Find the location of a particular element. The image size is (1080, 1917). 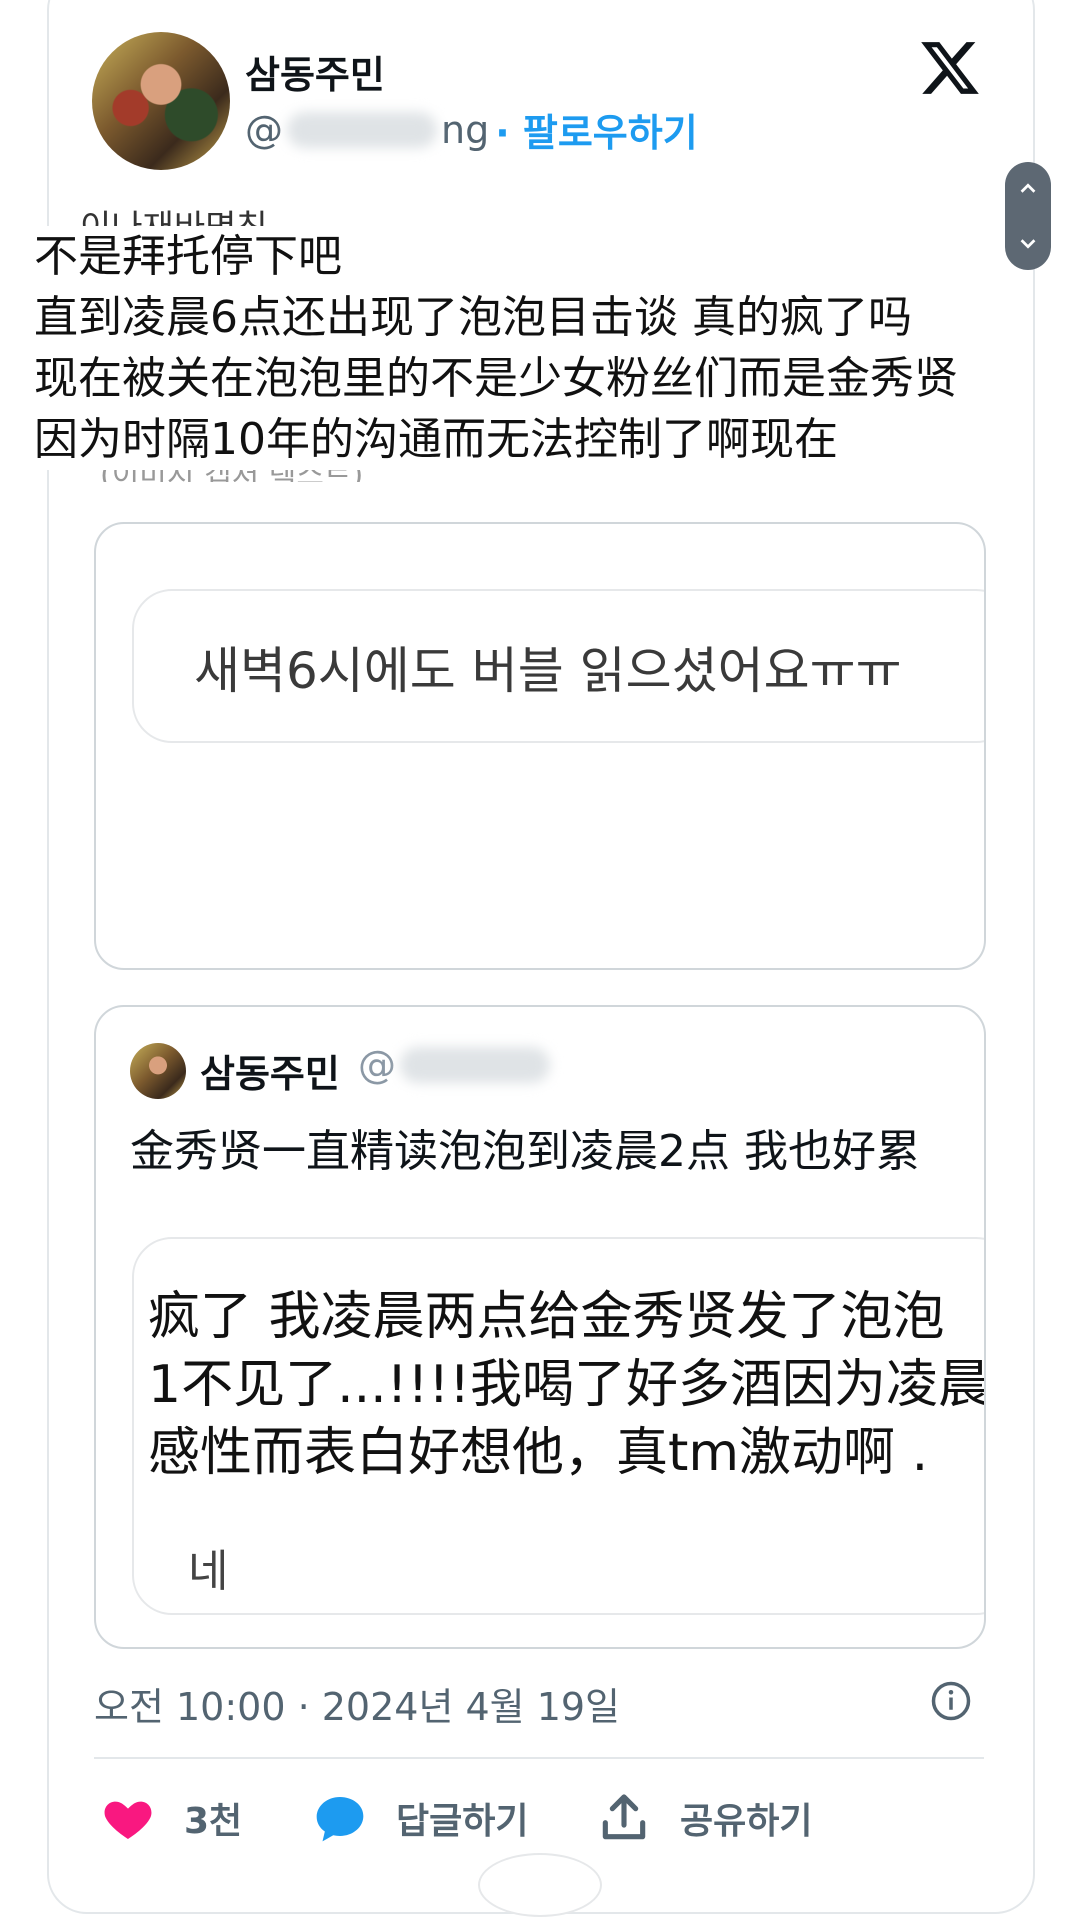

author-avatar is located at coordinates (161, 101).